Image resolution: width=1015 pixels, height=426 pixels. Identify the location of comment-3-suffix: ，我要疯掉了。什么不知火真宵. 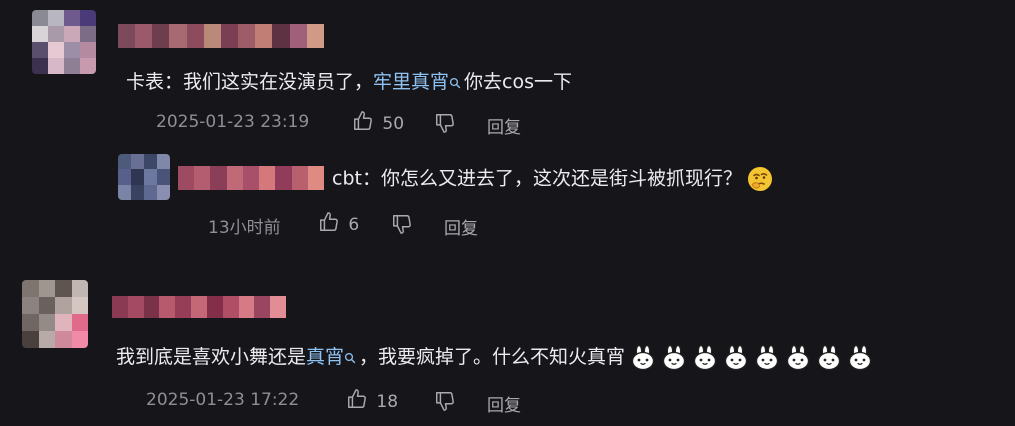
(492, 357).